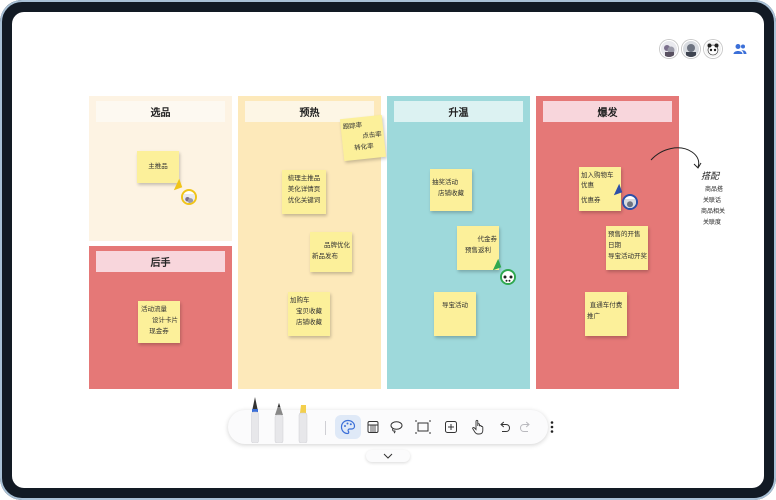 The height and width of the screenshot is (500, 776). I want to click on sticky-note: 抽奖活动 店铺收藏, so click(451, 190).